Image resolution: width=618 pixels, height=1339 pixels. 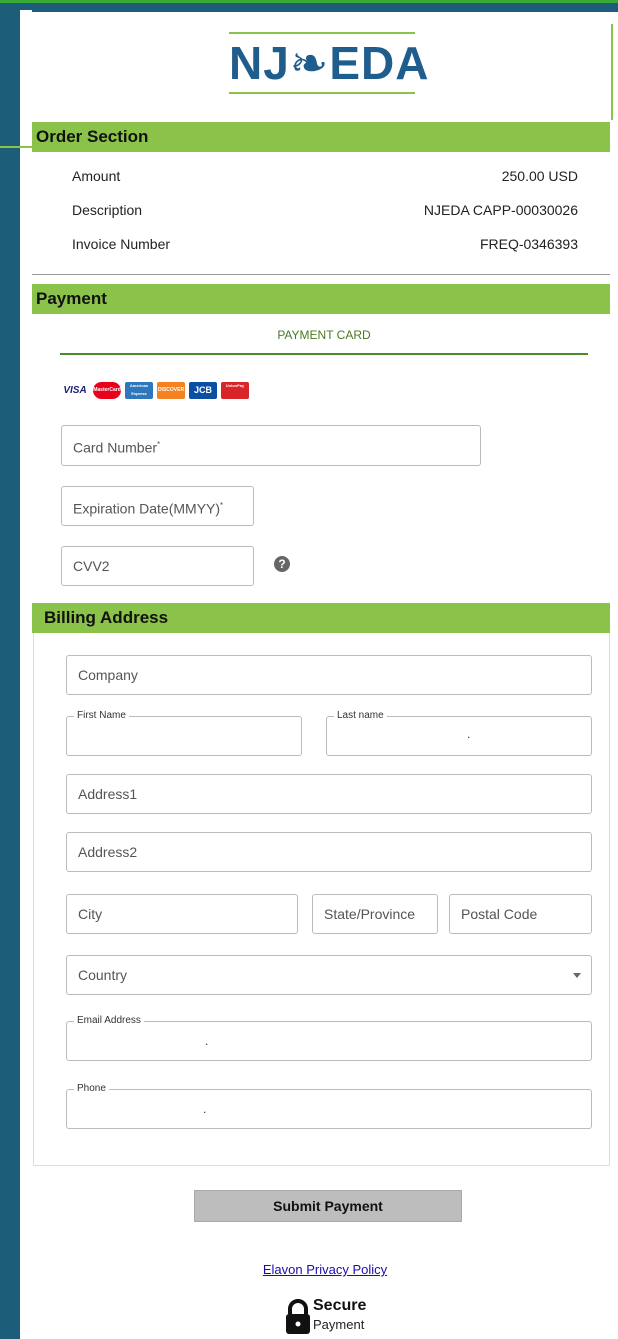 What do you see at coordinates (91, 566) in the screenshot?
I see `cvv-placeholder: CVV2` at bounding box center [91, 566].